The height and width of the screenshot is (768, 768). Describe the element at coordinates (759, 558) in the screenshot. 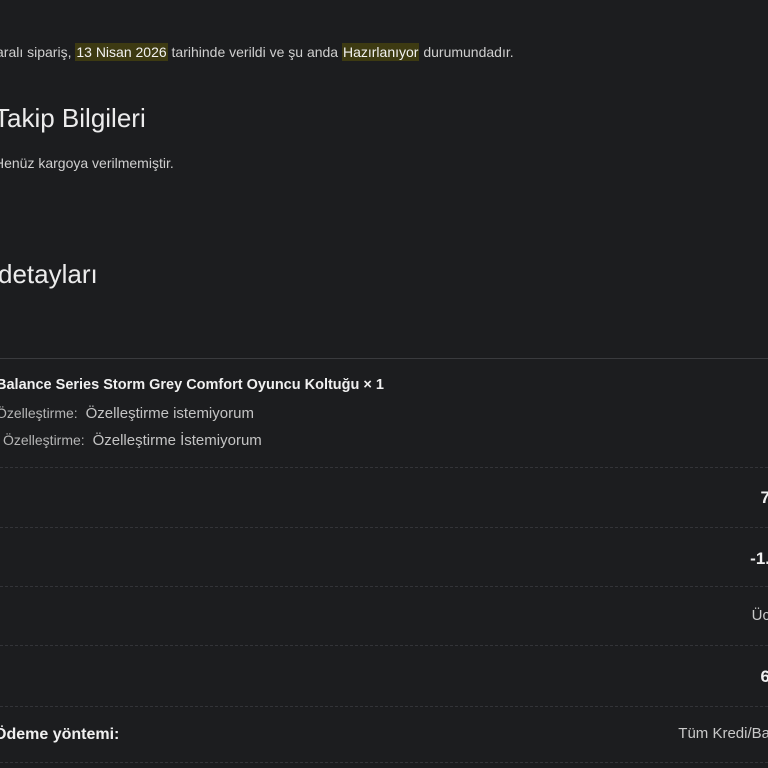

I see `summary-value: -1.` at that location.